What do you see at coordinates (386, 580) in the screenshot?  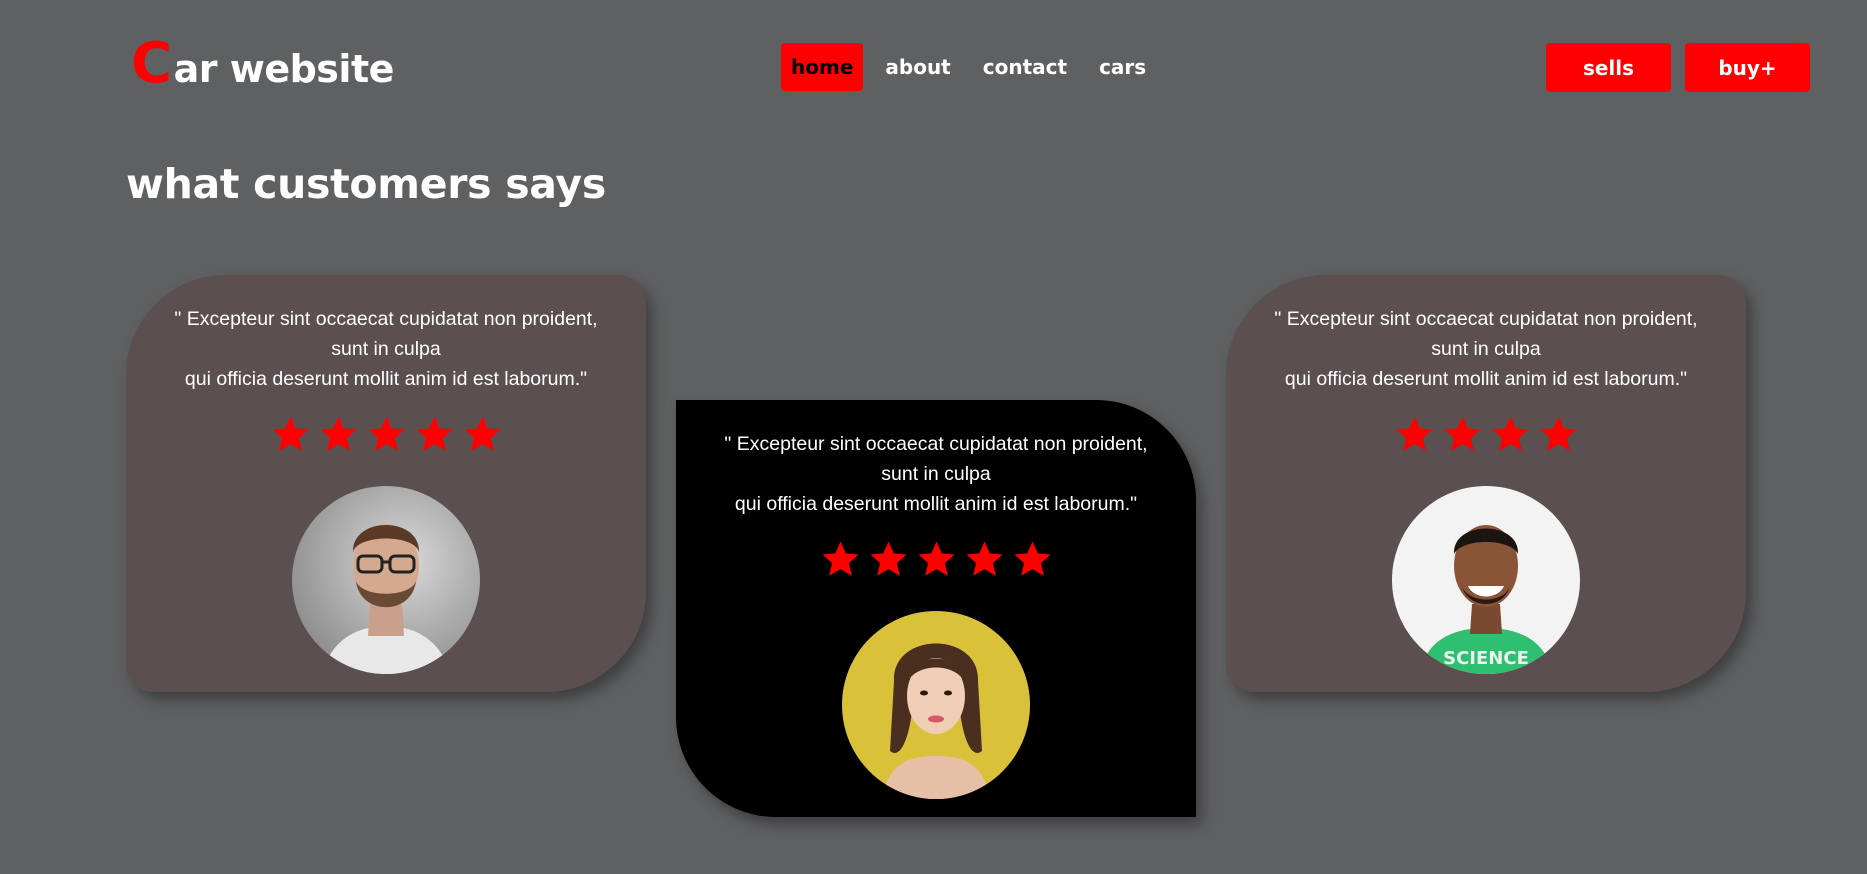 I see `man-with-glasses-avatar-icon` at bounding box center [386, 580].